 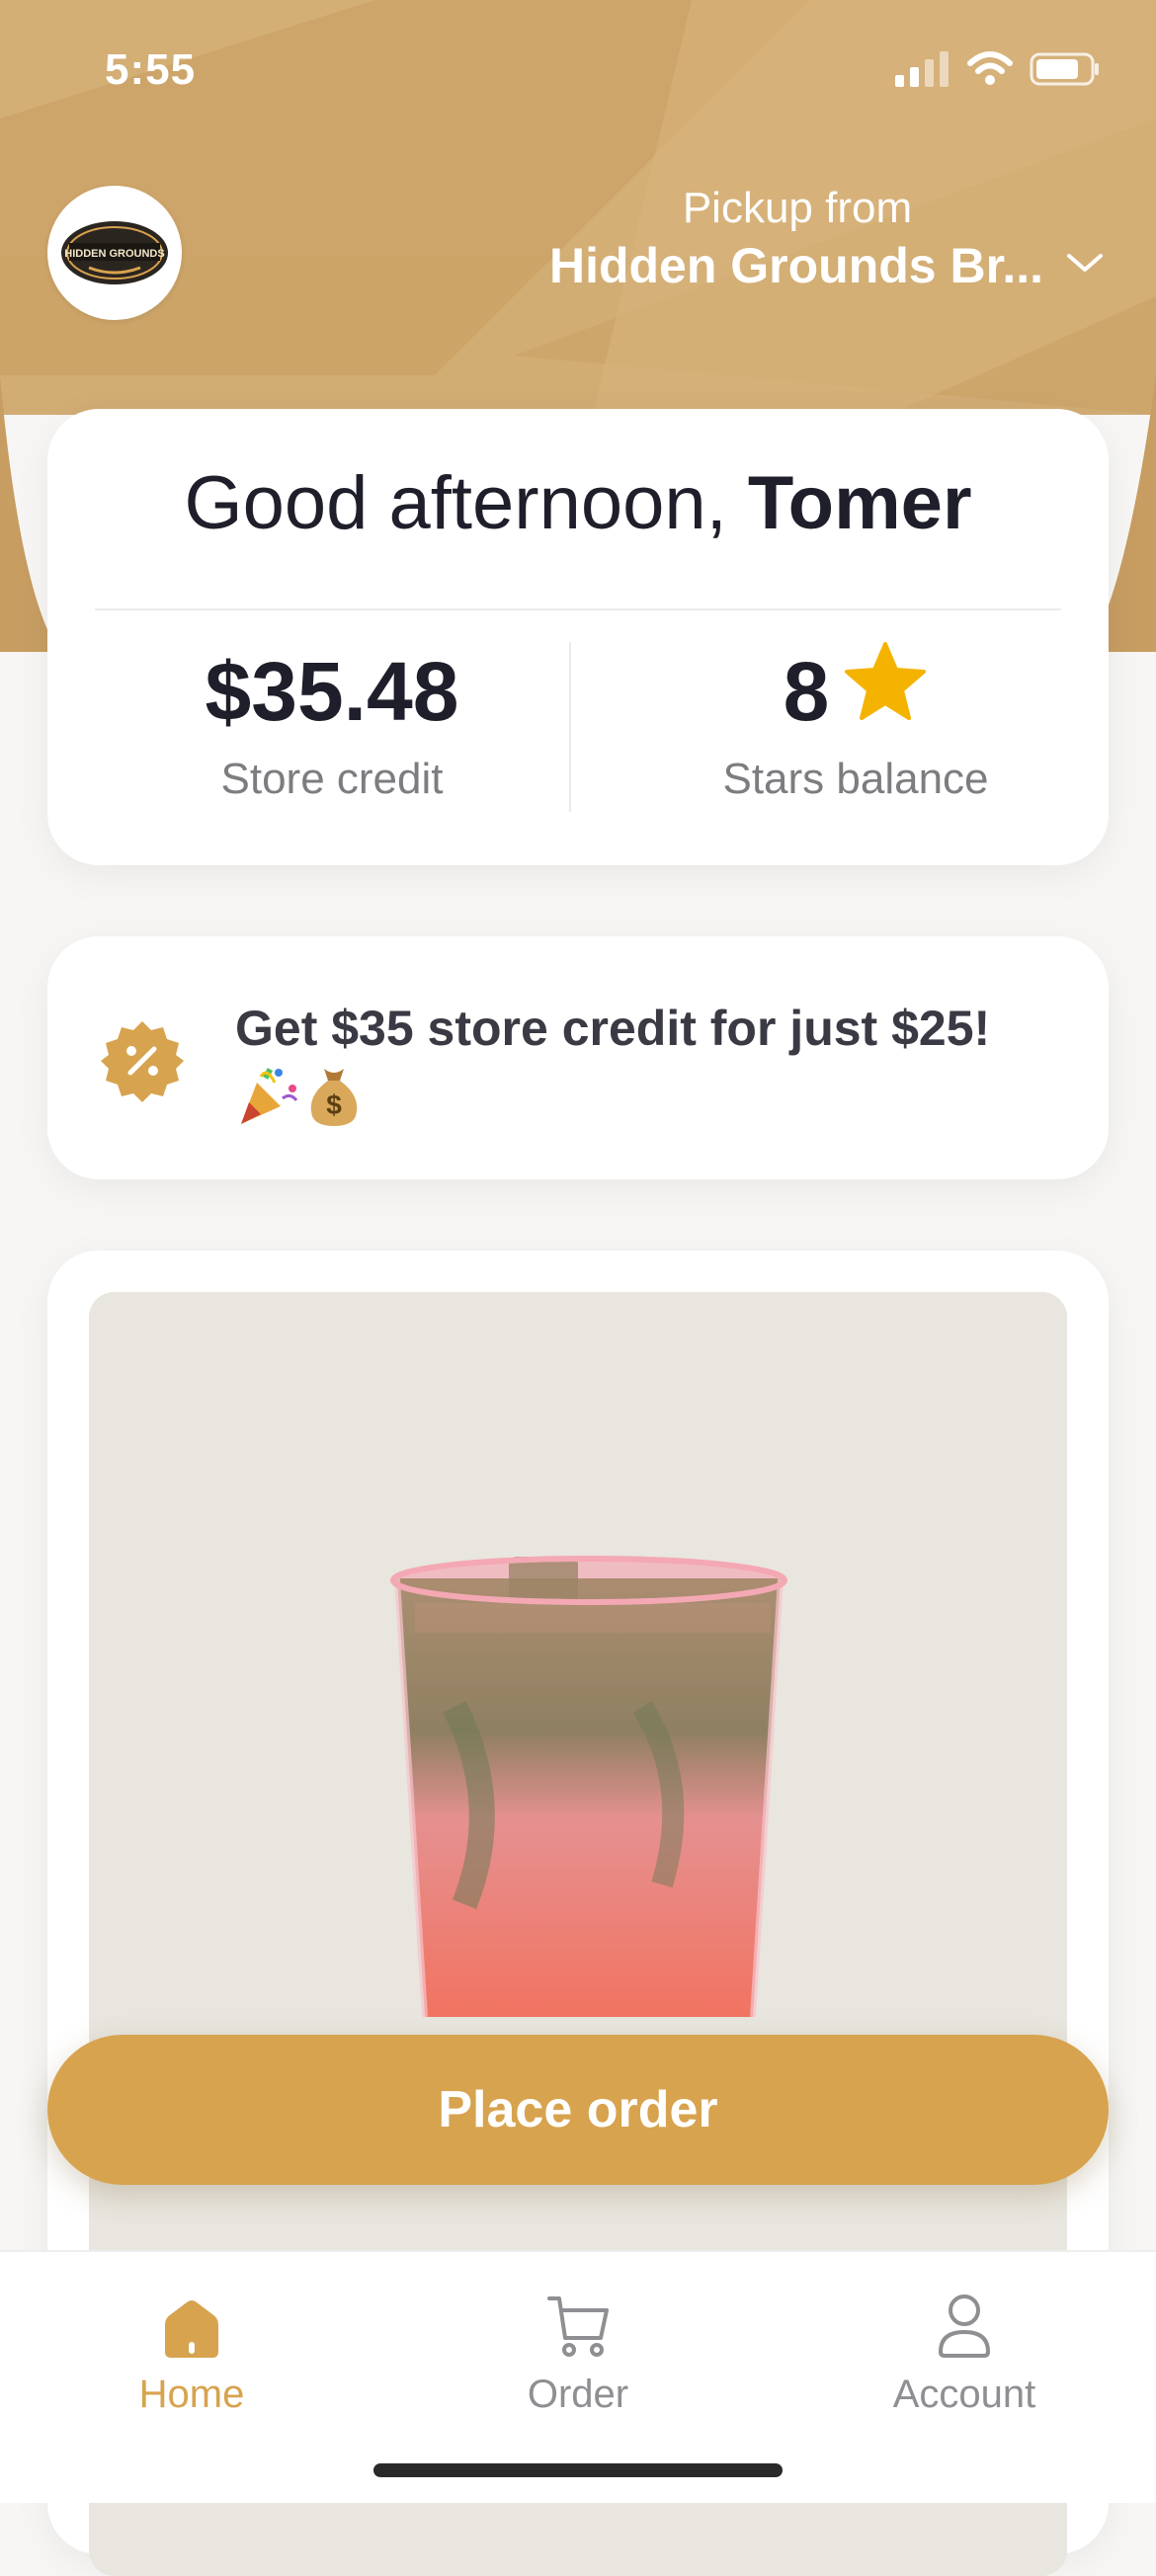 What do you see at coordinates (1085, 266) in the screenshot?
I see `chevron-down-icon` at bounding box center [1085, 266].